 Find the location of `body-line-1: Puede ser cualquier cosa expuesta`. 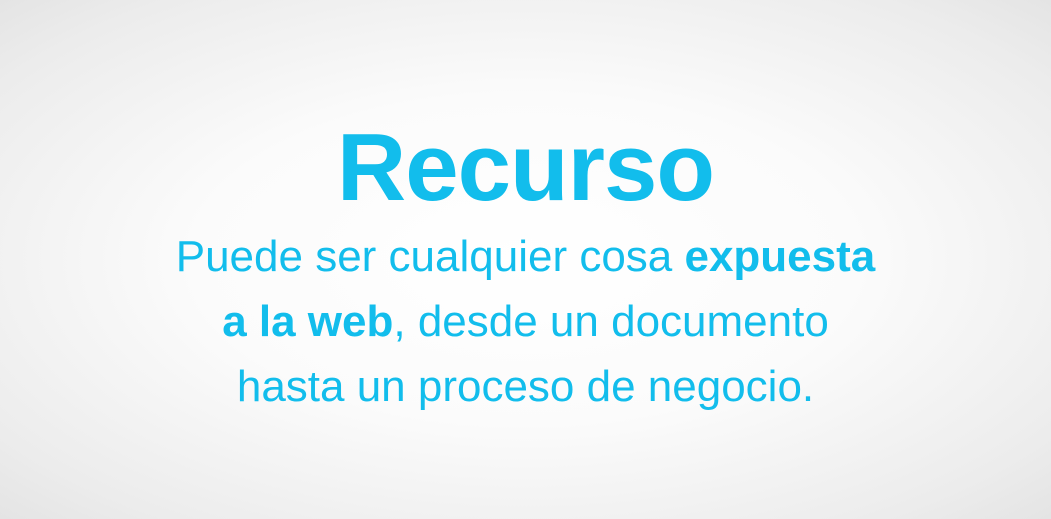

body-line-1: Puede ser cualquier cosa expuesta is located at coordinates (525, 256).